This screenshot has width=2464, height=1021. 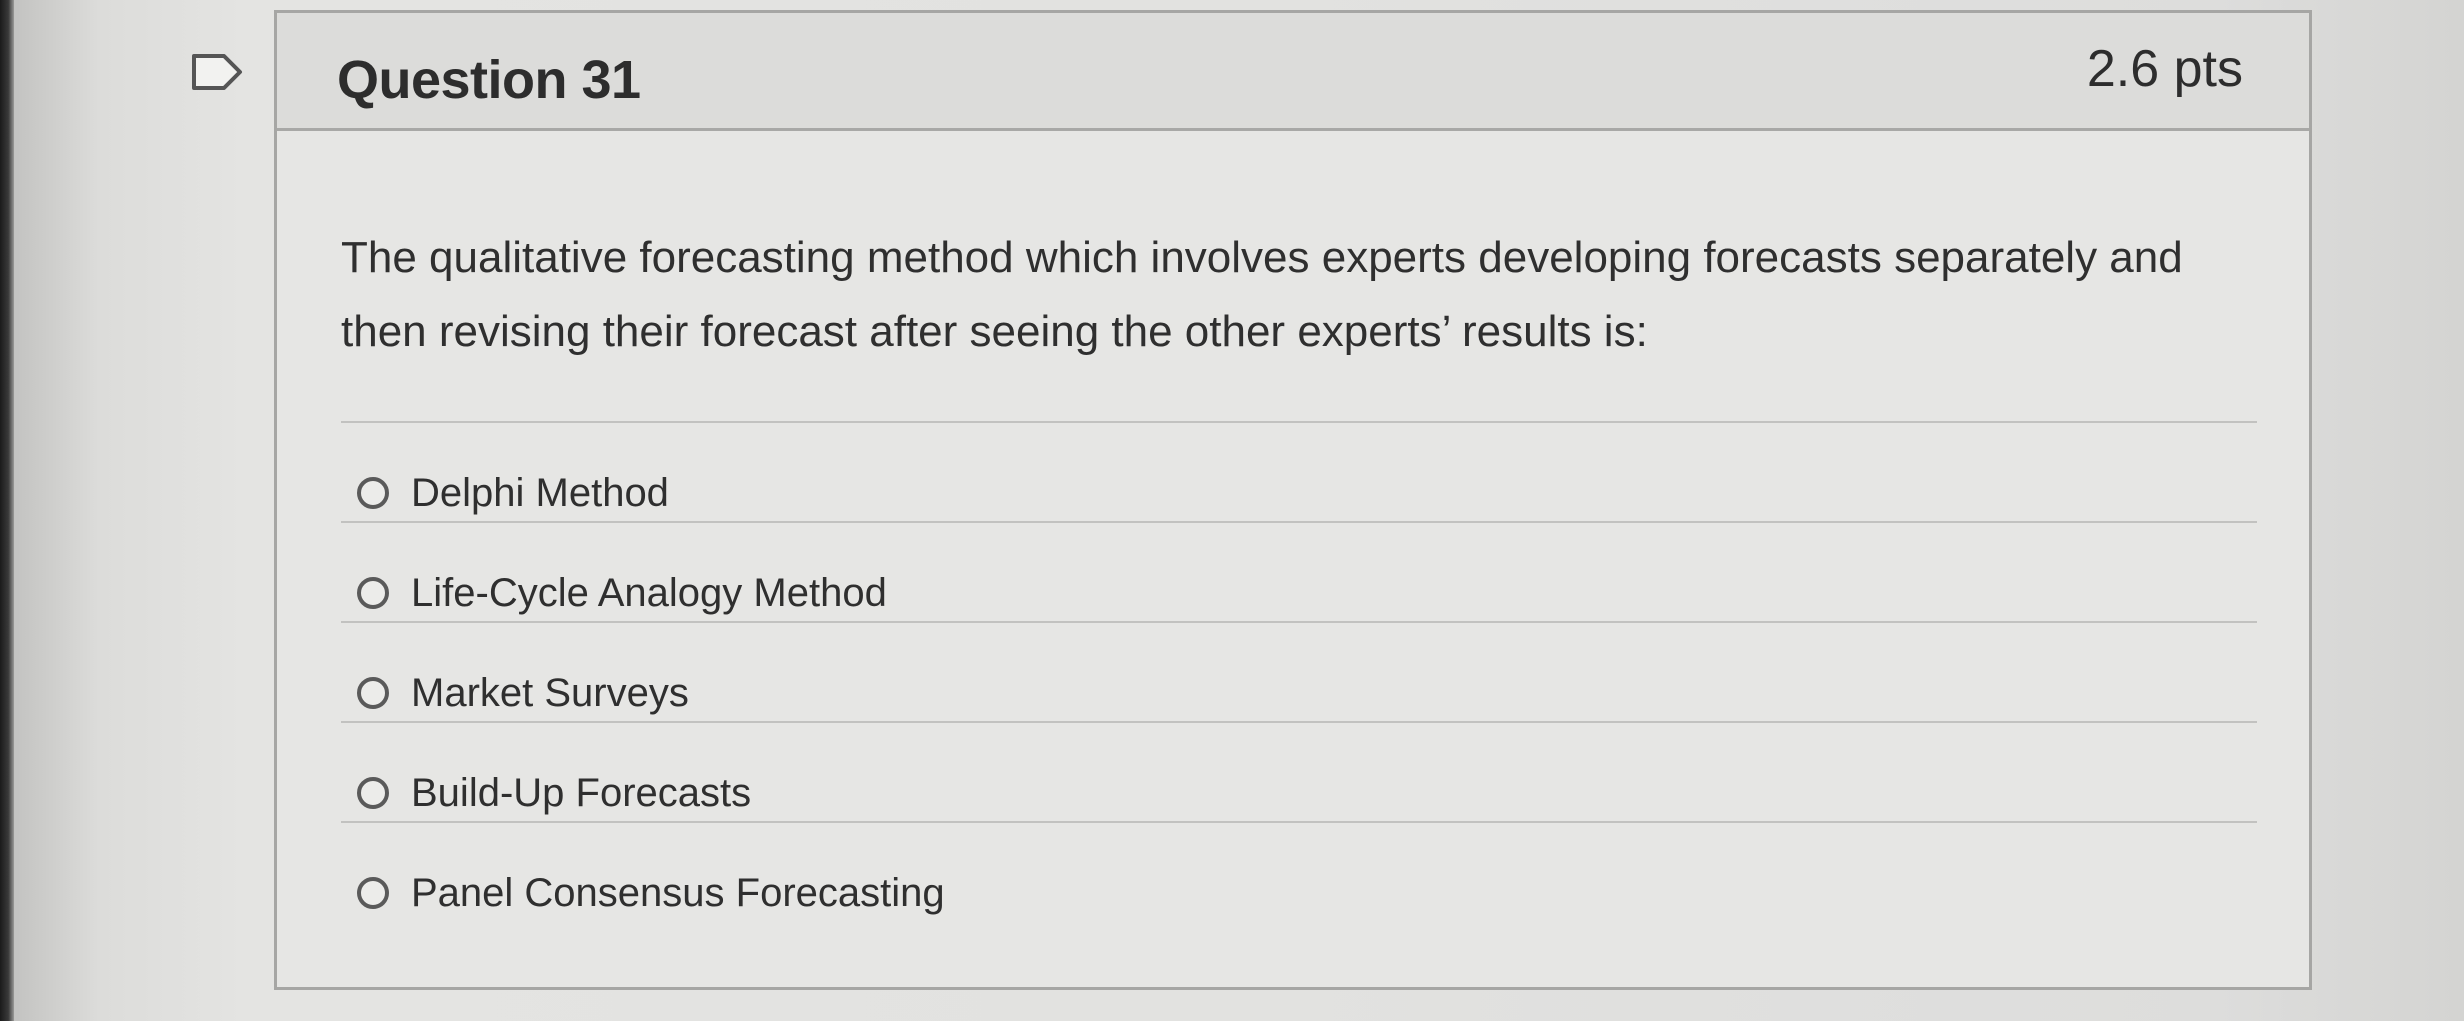 What do you see at coordinates (540, 492) in the screenshot?
I see `answer-label: Delphi Method` at bounding box center [540, 492].